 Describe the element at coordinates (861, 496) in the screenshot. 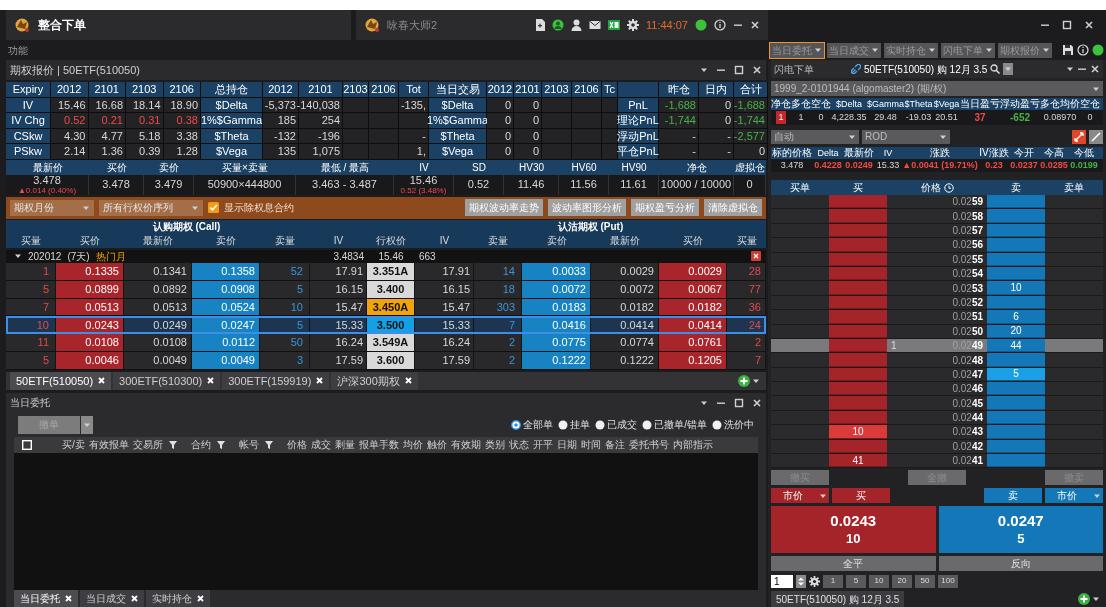

I see `buy-button: 买` at that location.